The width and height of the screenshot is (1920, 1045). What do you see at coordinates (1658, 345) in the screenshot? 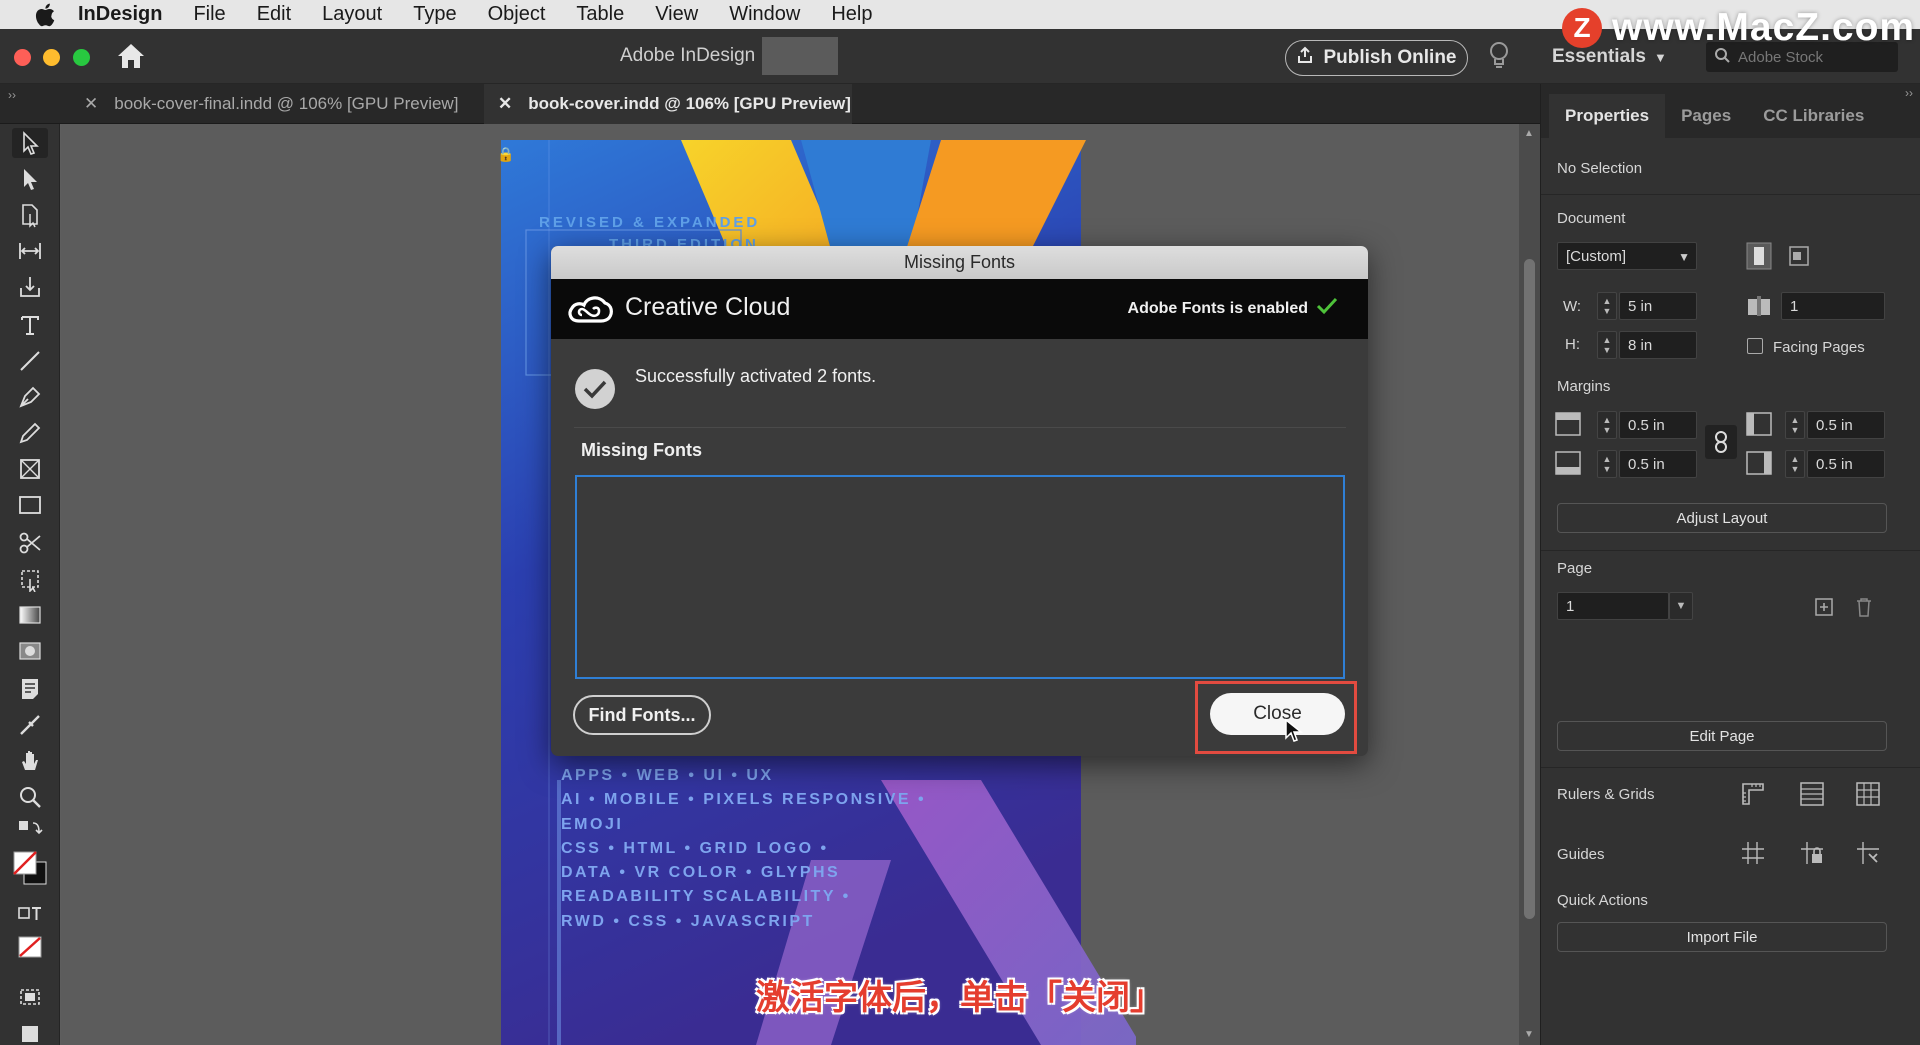
I see `height-input: 8 in` at bounding box center [1658, 345].